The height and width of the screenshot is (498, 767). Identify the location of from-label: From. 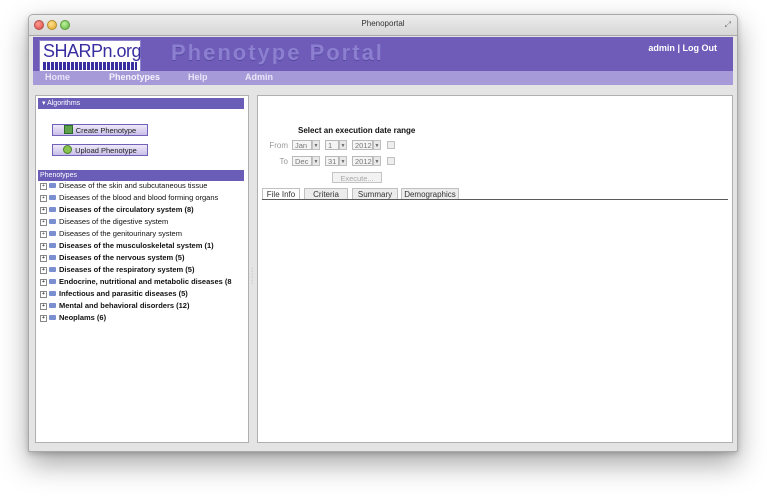
(278, 145).